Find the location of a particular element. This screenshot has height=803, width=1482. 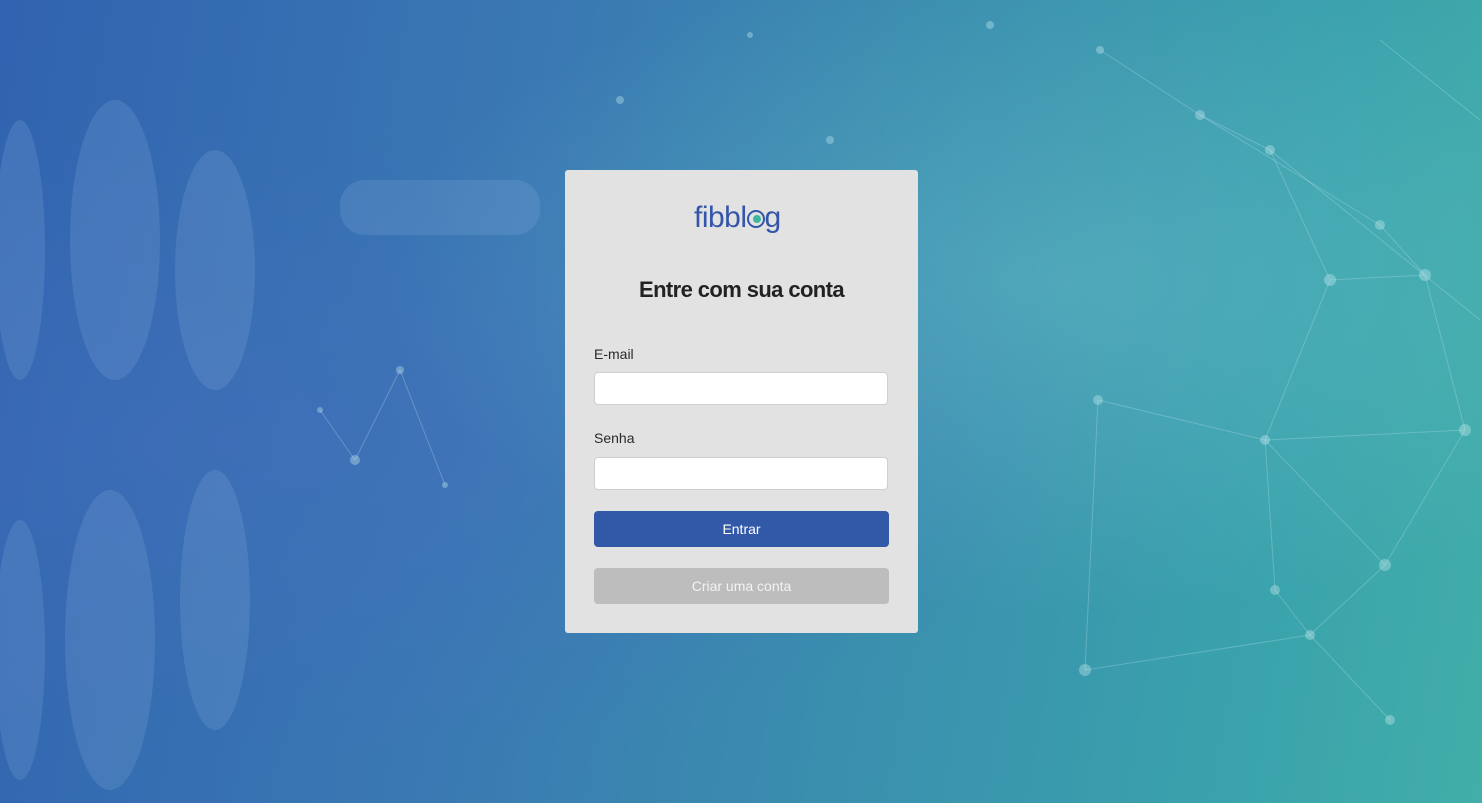

create-account-button: Criar uma conta is located at coordinates (741, 586).